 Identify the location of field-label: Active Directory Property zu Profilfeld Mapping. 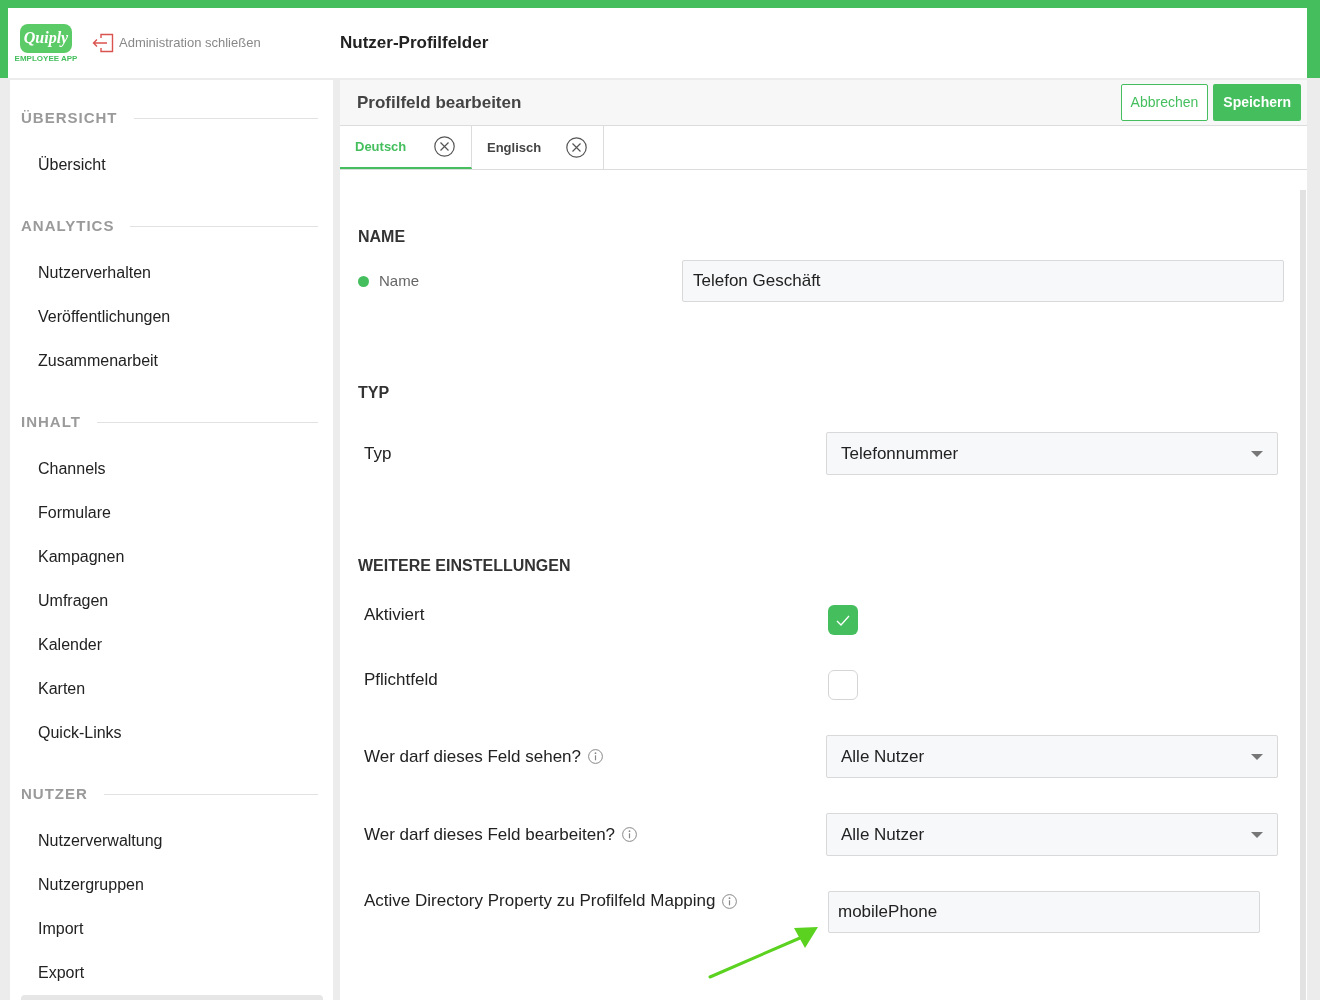
(540, 901).